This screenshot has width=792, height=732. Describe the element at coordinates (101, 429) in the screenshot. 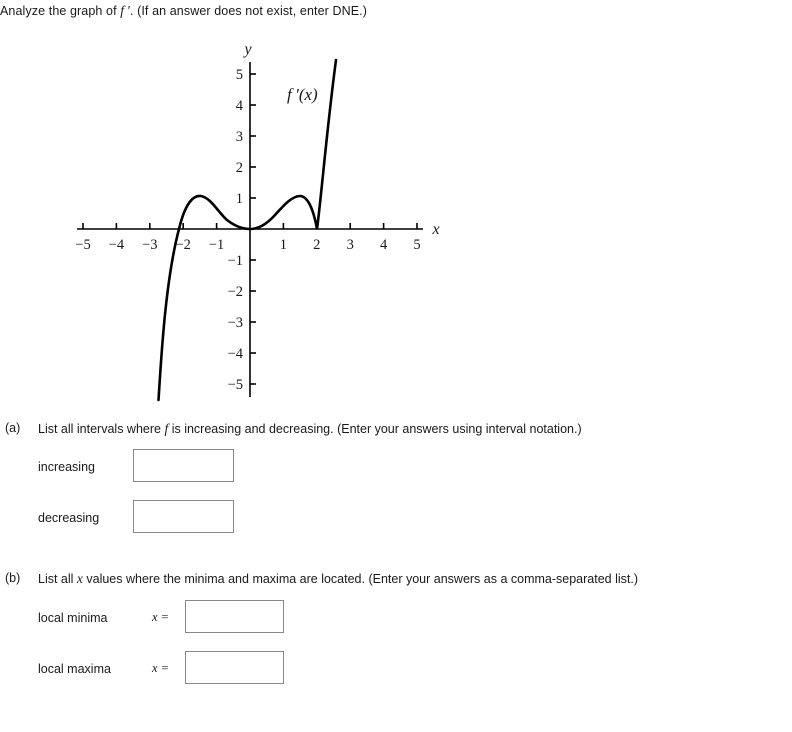

I see `part-a-question-pre: List all intervals where` at that location.